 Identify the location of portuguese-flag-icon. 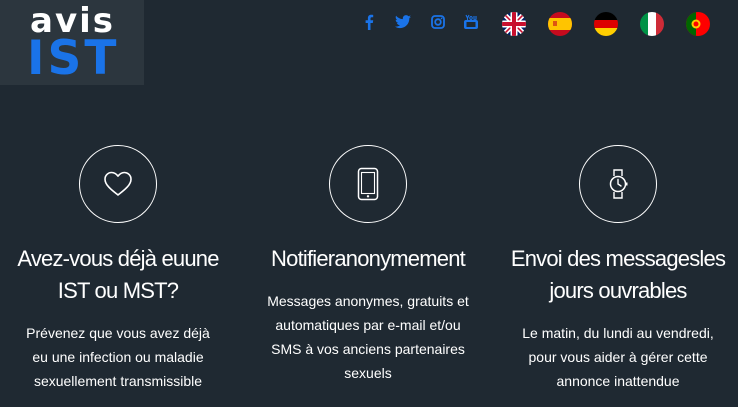
(698, 24).